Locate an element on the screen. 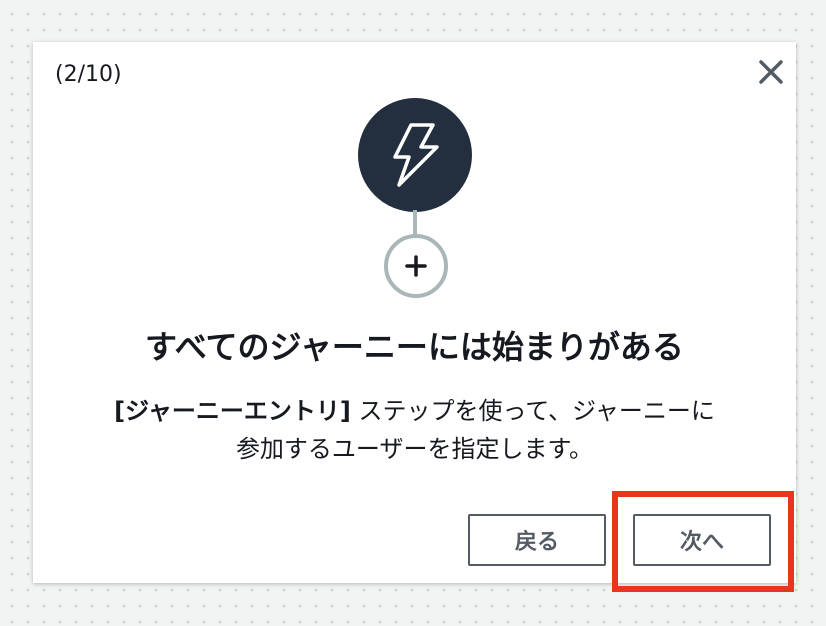  description-line-2: 参加するユーザーを指定します。 is located at coordinates (414, 449).